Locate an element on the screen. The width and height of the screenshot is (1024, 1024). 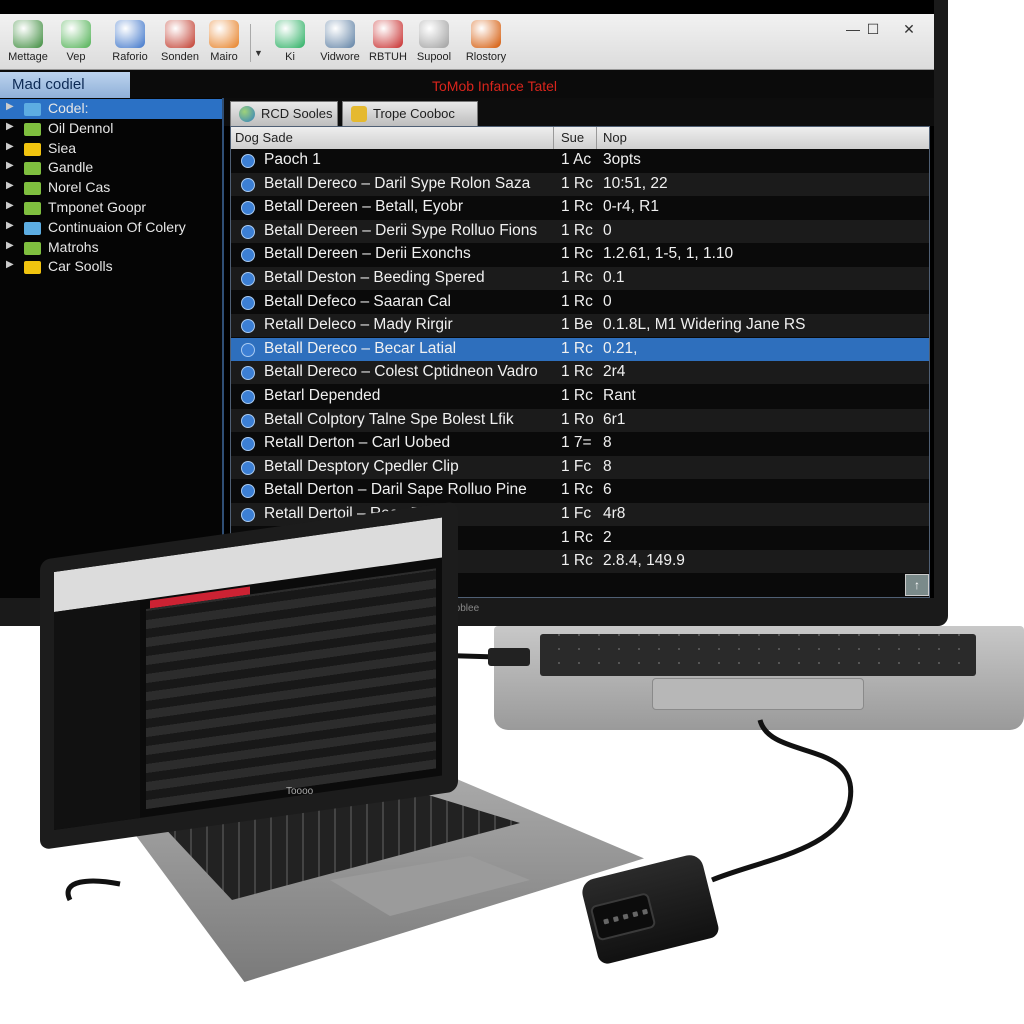
front-laptop-brand-label: Toooo is located at coordinates (300, 791).